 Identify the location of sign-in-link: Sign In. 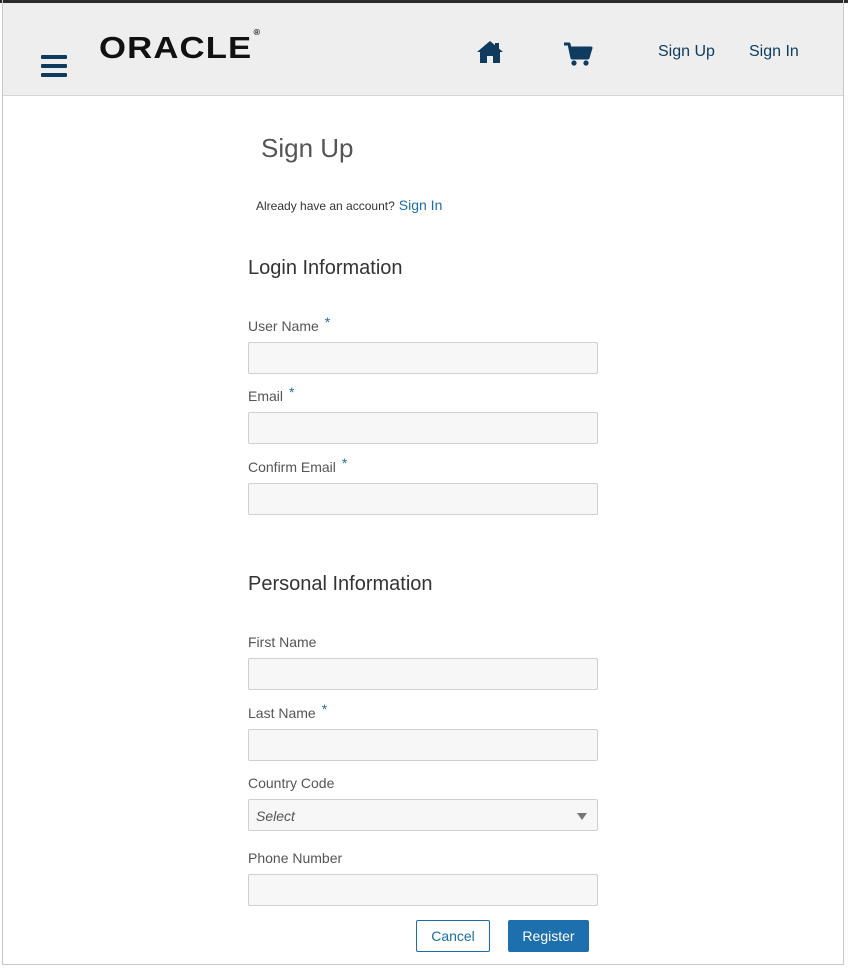
(421, 205).